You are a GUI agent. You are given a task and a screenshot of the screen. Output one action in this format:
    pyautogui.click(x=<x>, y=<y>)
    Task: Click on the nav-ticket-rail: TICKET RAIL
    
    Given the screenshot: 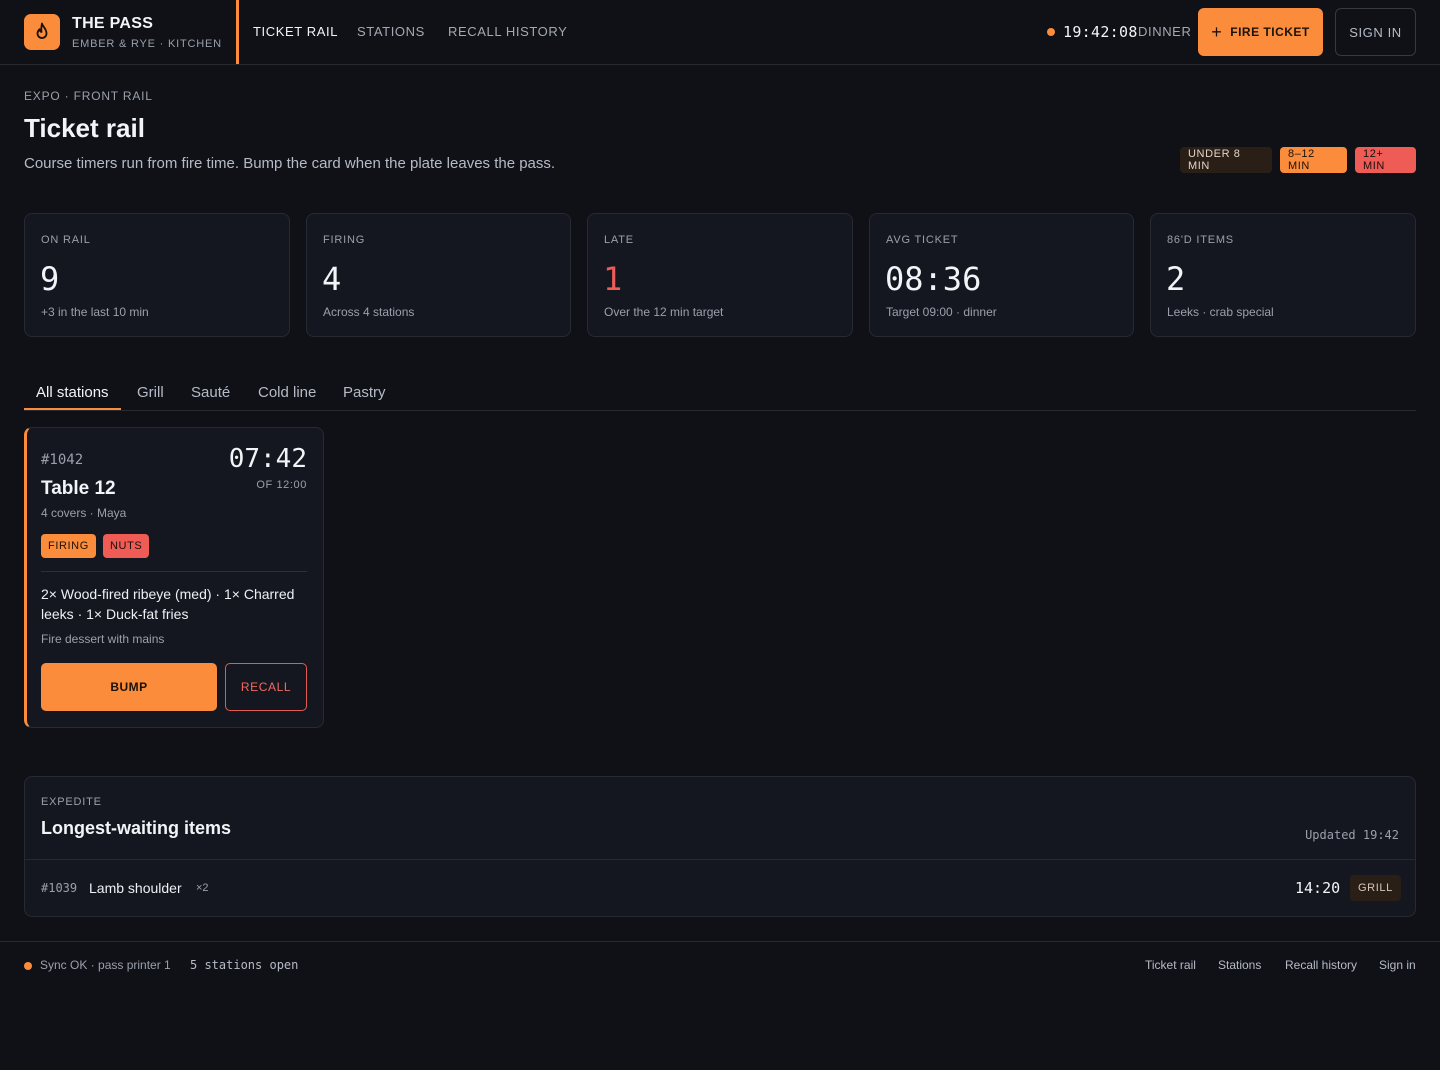 What is the action you would take?
    pyautogui.click(x=295, y=31)
    